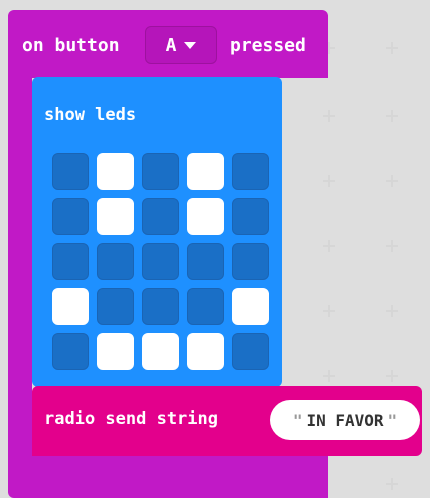 The height and width of the screenshot is (498, 430). Describe the element at coordinates (181, 45) in the screenshot. I see `button-dropdown: A` at that location.